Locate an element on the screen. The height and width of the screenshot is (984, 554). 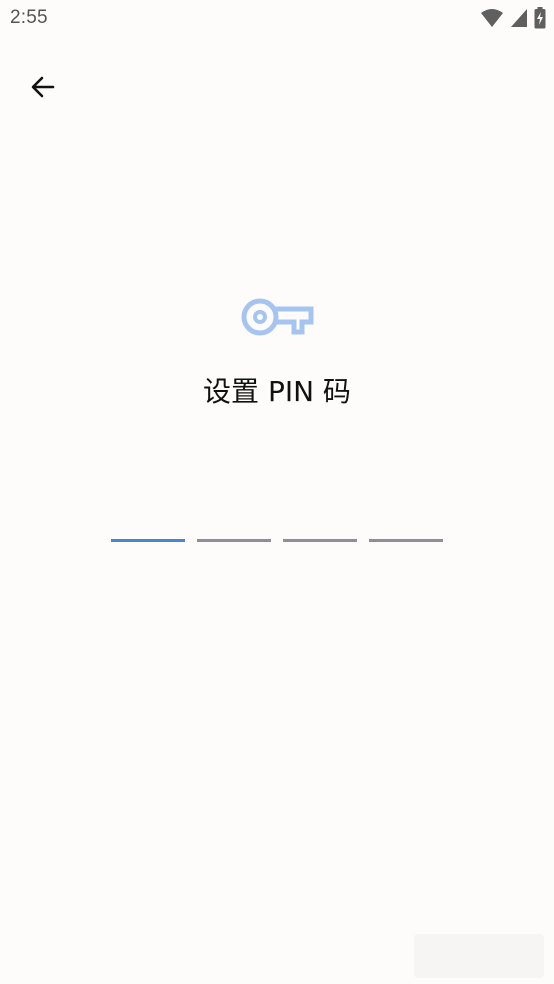
status-time: 2:55 is located at coordinates (29, 17).